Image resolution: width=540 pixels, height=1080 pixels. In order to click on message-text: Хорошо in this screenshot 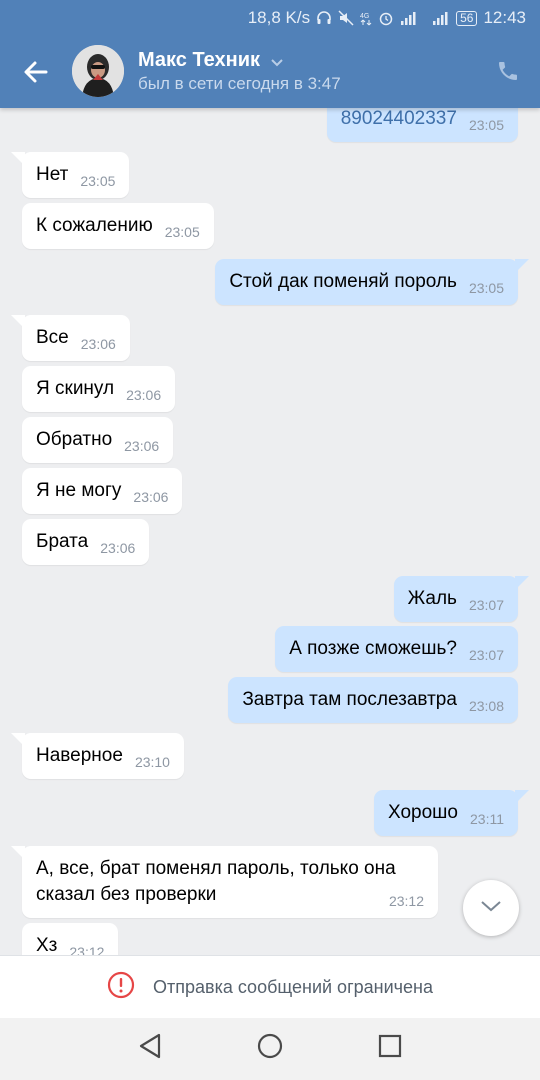, I will do `click(423, 812)`.